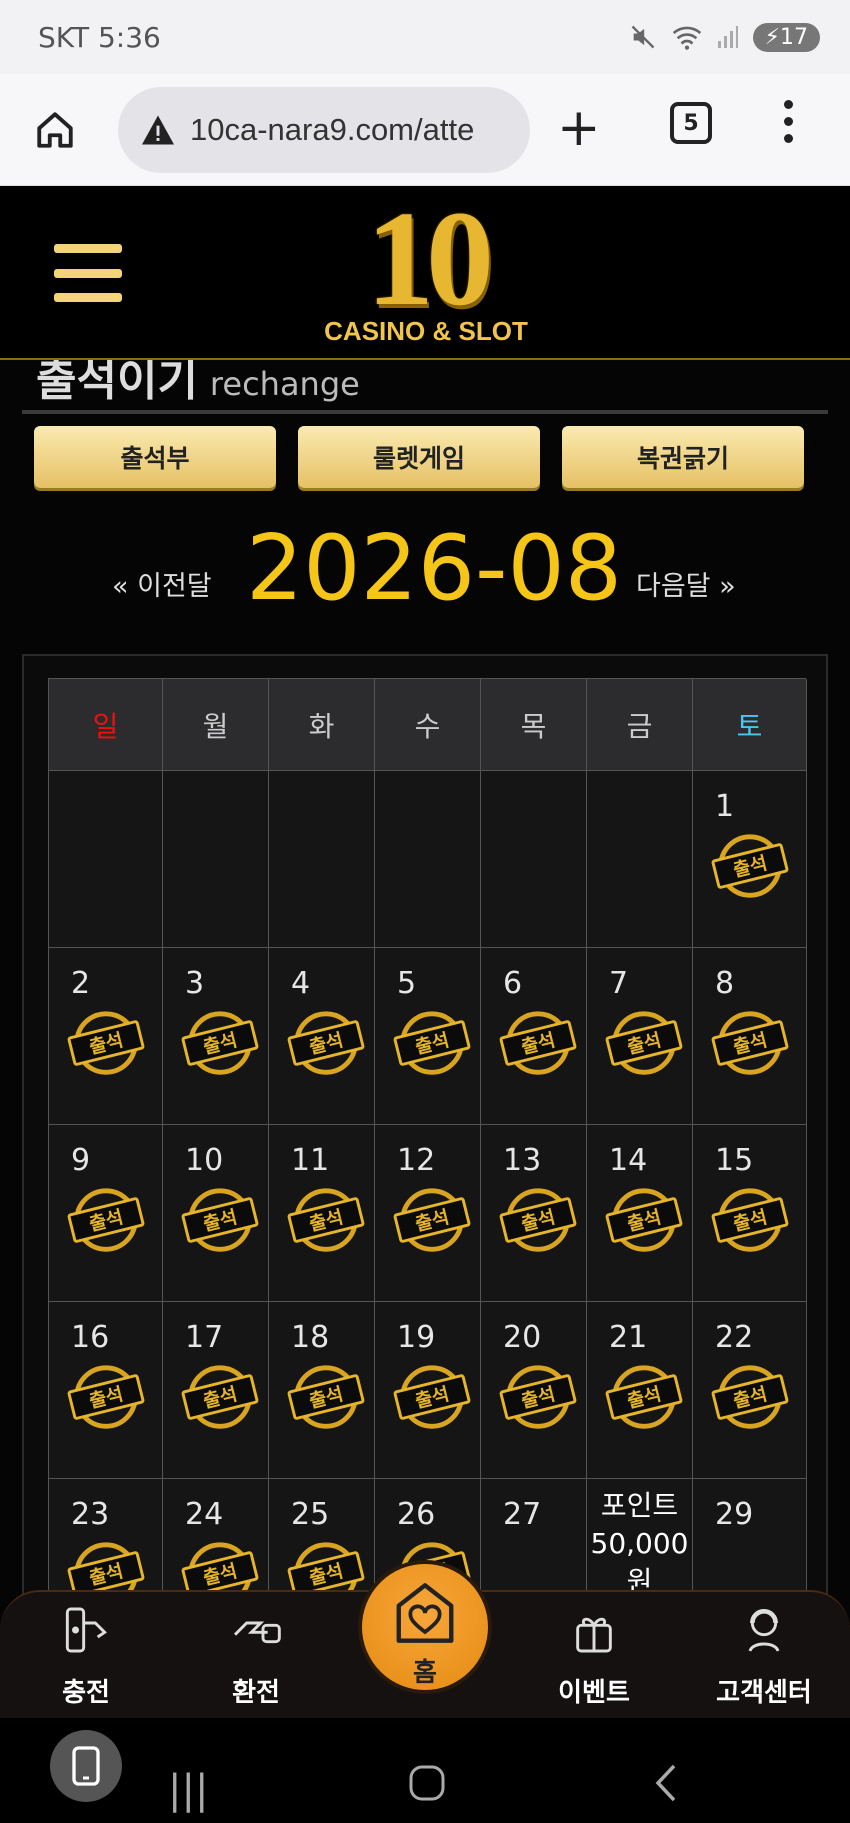  What do you see at coordinates (416, 1160) in the screenshot?
I see `day-number: 12` at bounding box center [416, 1160].